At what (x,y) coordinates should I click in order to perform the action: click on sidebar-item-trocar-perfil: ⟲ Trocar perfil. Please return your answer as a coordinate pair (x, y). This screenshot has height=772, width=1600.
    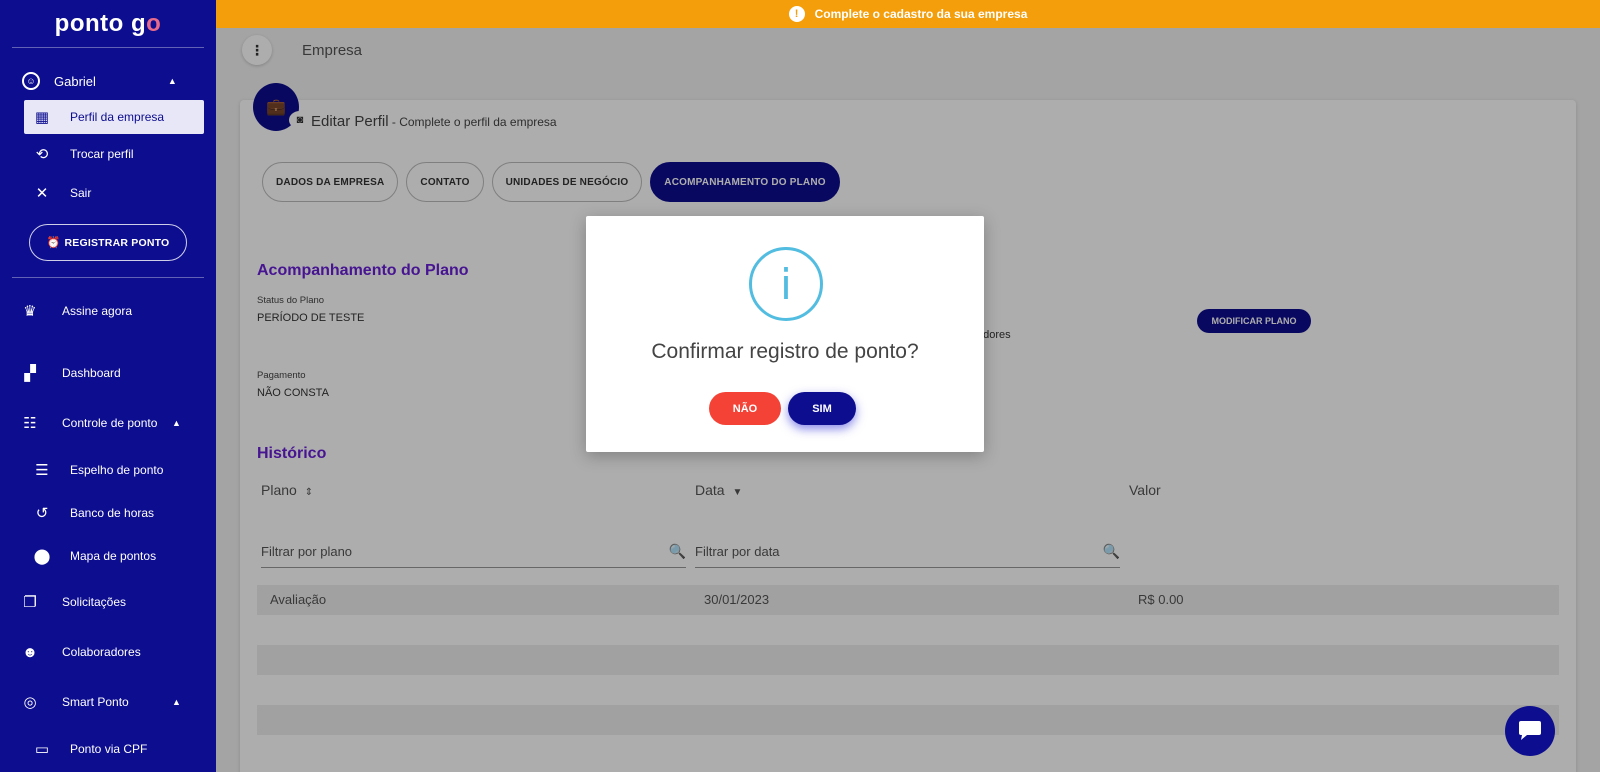
    Looking at the image, I should click on (108, 153).